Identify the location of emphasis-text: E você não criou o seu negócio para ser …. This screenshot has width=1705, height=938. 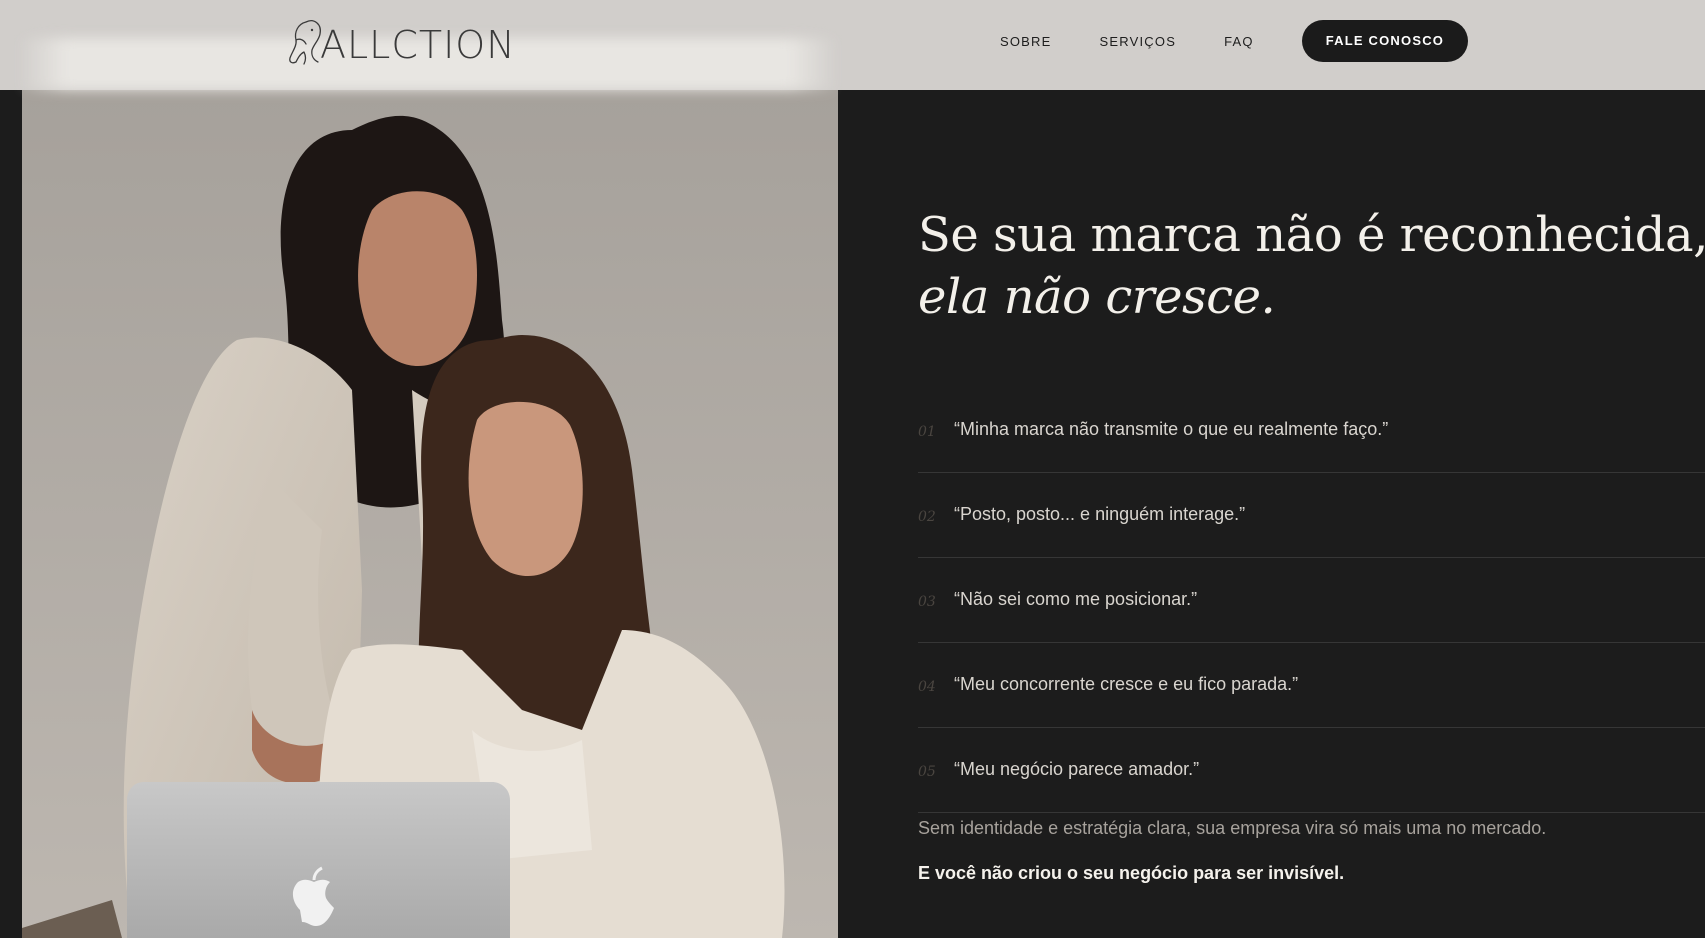
(1131, 873).